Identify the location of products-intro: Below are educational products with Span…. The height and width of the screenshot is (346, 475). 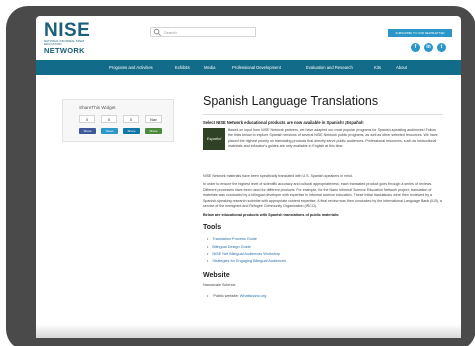
(271, 215).